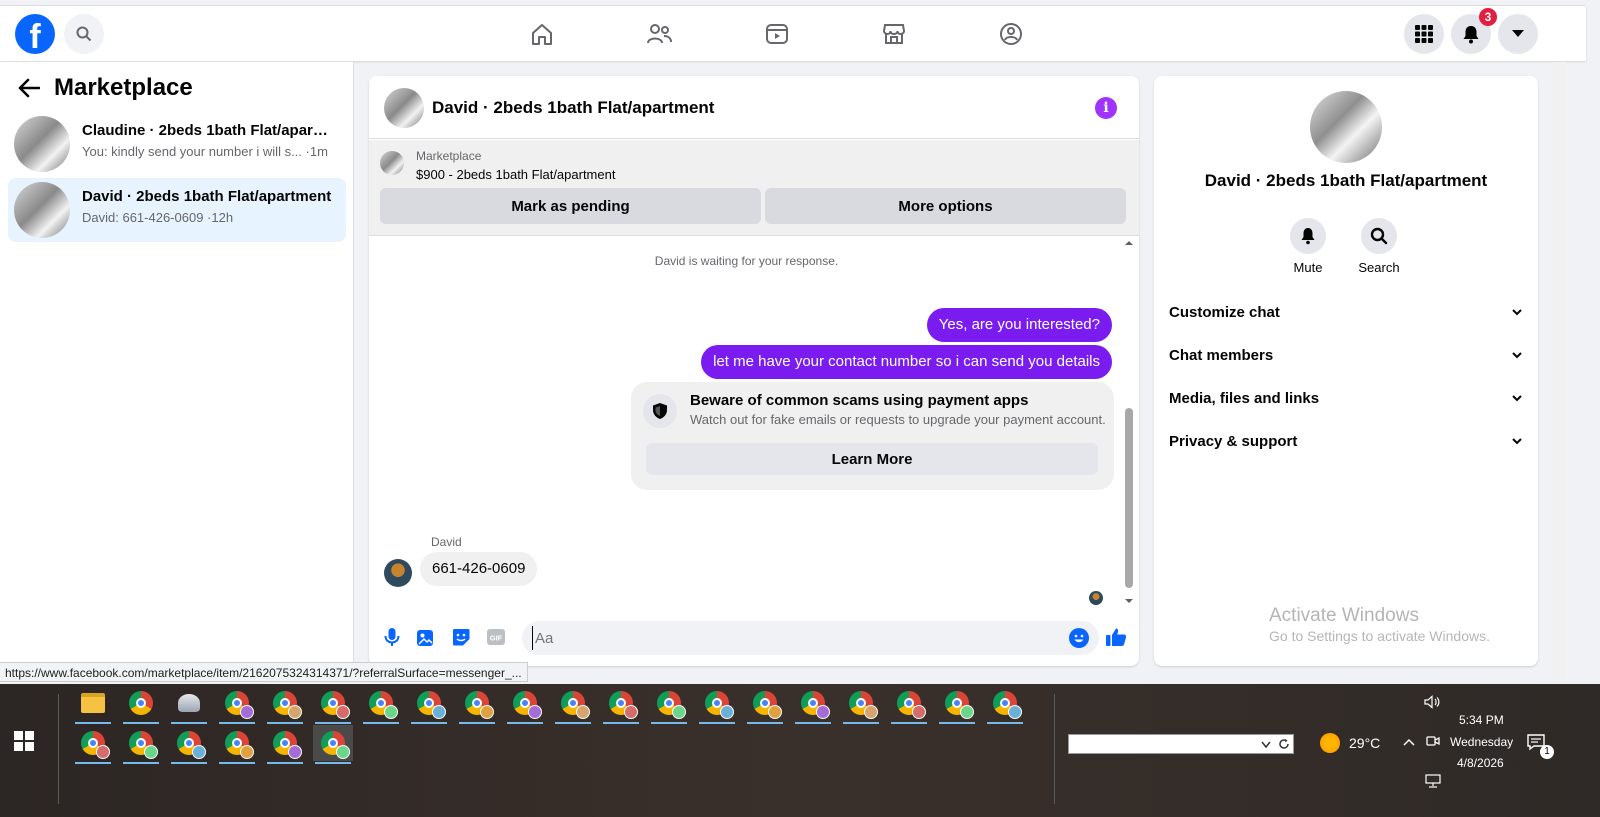  What do you see at coordinates (496, 637) in the screenshot?
I see `gif-button: GIF` at bounding box center [496, 637].